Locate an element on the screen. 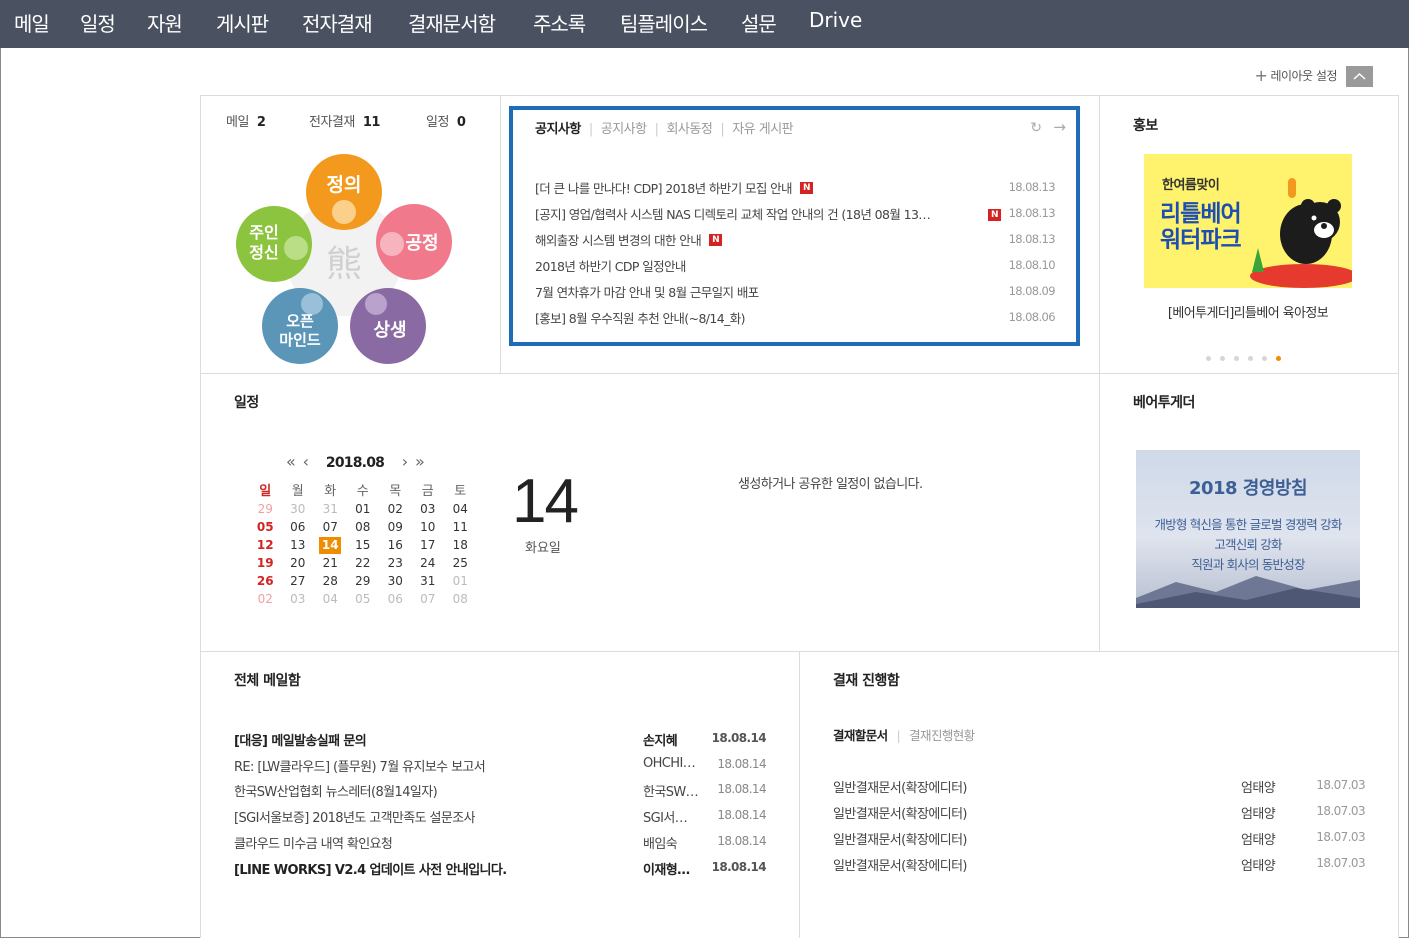 The image size is (1409, 938). summary-schedule: 일정 0 is located at coordinates (446, 120).